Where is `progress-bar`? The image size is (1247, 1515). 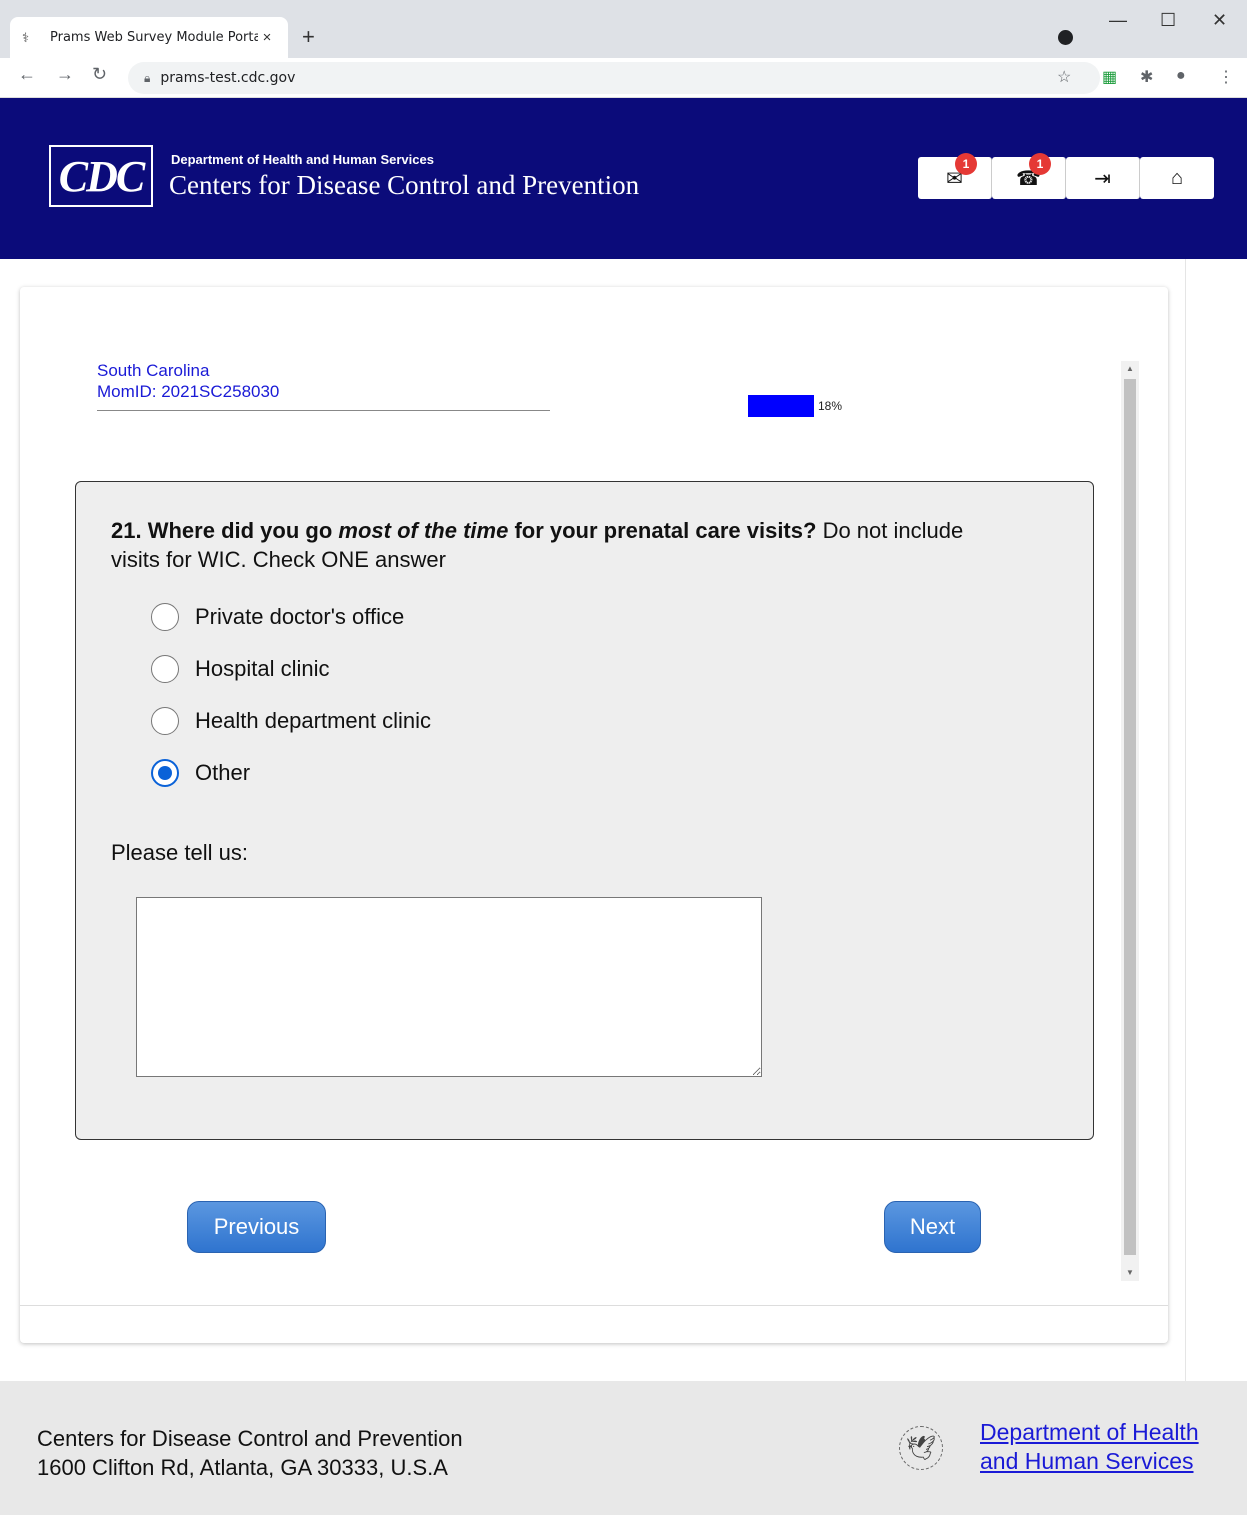 progress-bar is located at coordinates (781, 406).